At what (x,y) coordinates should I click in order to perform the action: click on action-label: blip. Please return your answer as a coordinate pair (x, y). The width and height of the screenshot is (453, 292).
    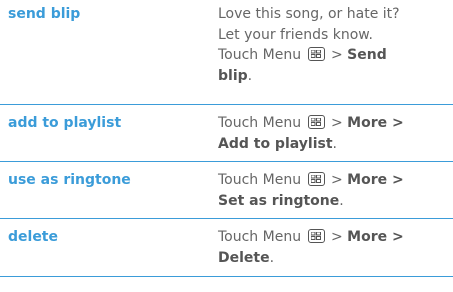
    Looking at the image, I should click on (233, 75).